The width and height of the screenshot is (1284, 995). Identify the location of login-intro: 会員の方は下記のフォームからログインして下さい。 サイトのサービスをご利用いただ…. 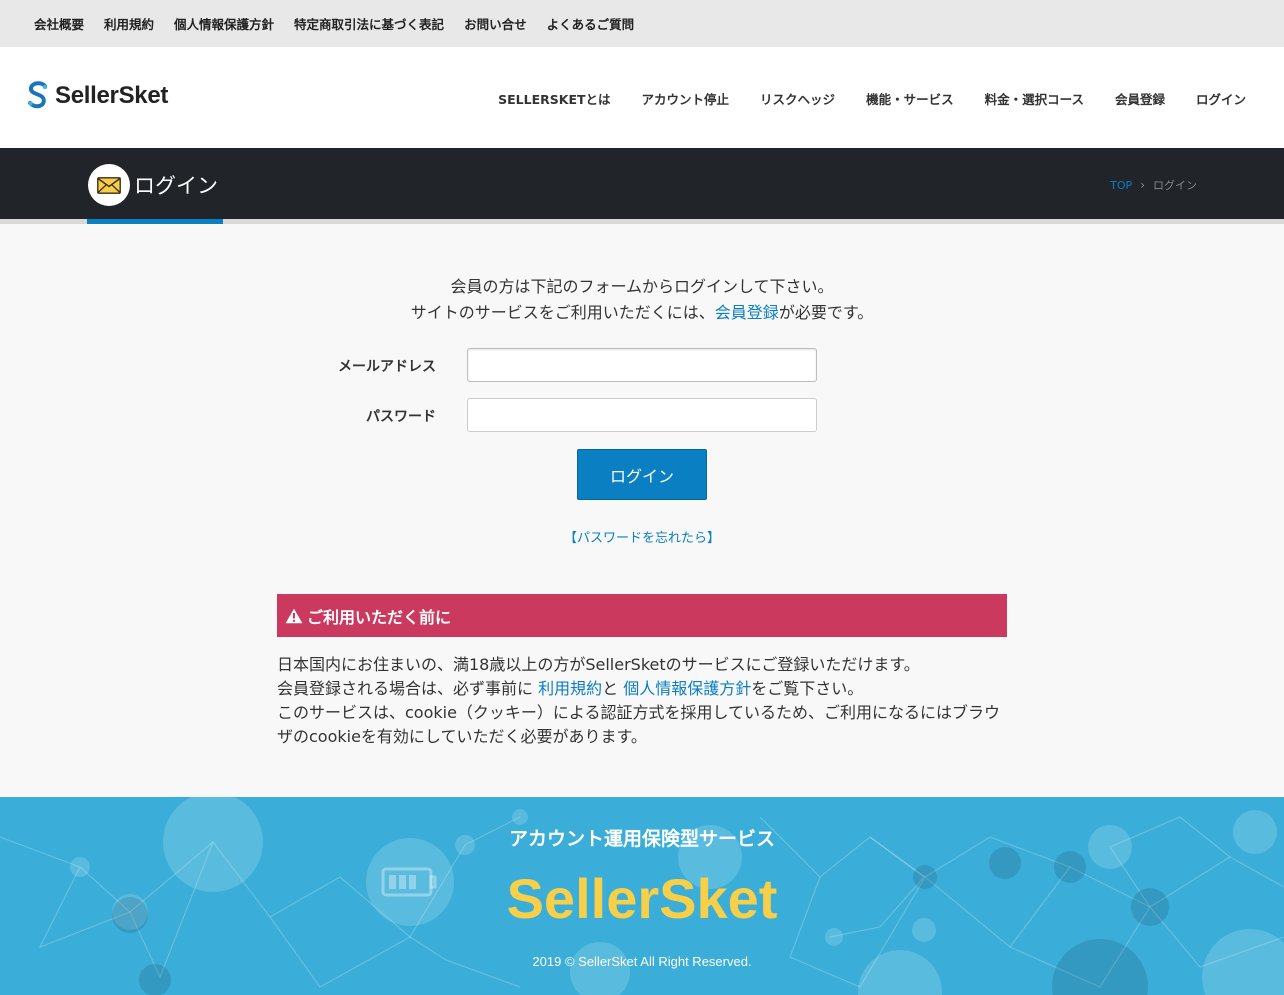
(642, 300).